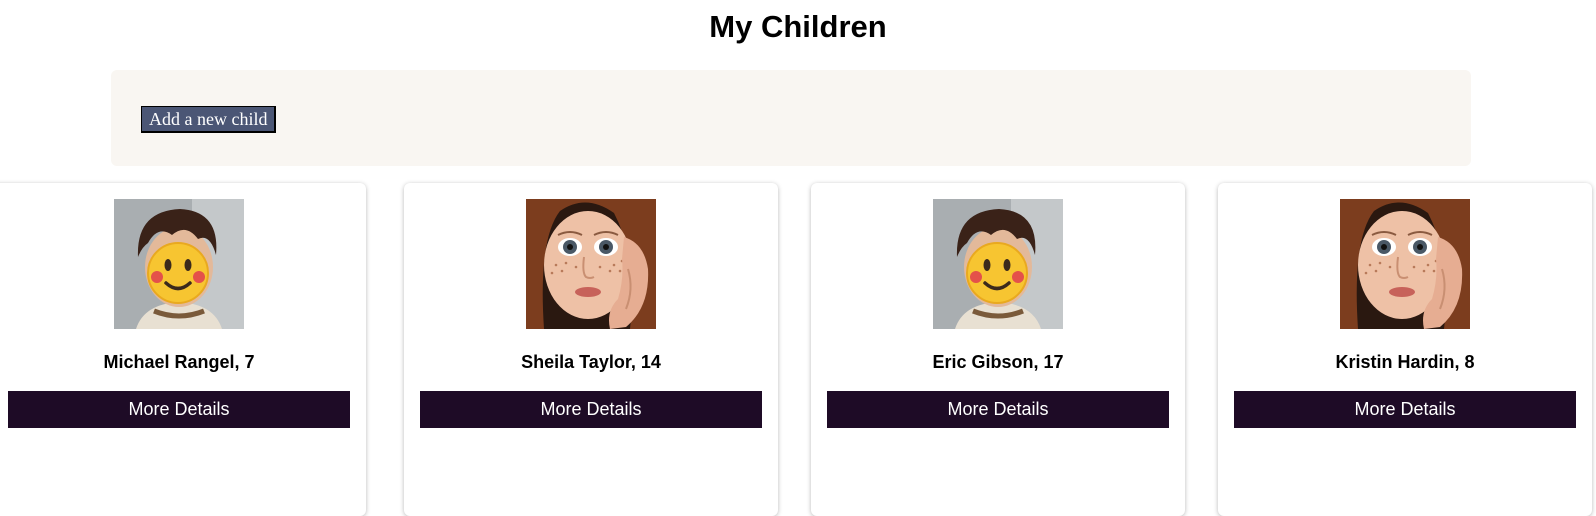  I want to click on child-name-age: Kristin Hardin, 8, so click(1405, 362).